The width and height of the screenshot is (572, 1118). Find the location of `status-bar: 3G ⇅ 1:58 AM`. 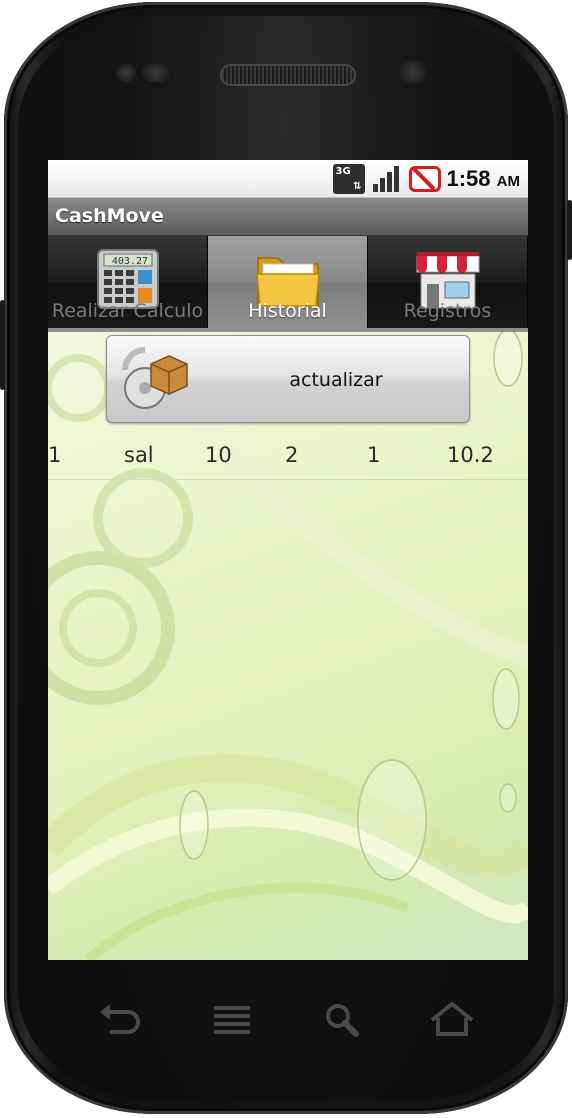

status-bar: 3G ⇅ 1:58 AM is located at coordinates (288, 179).